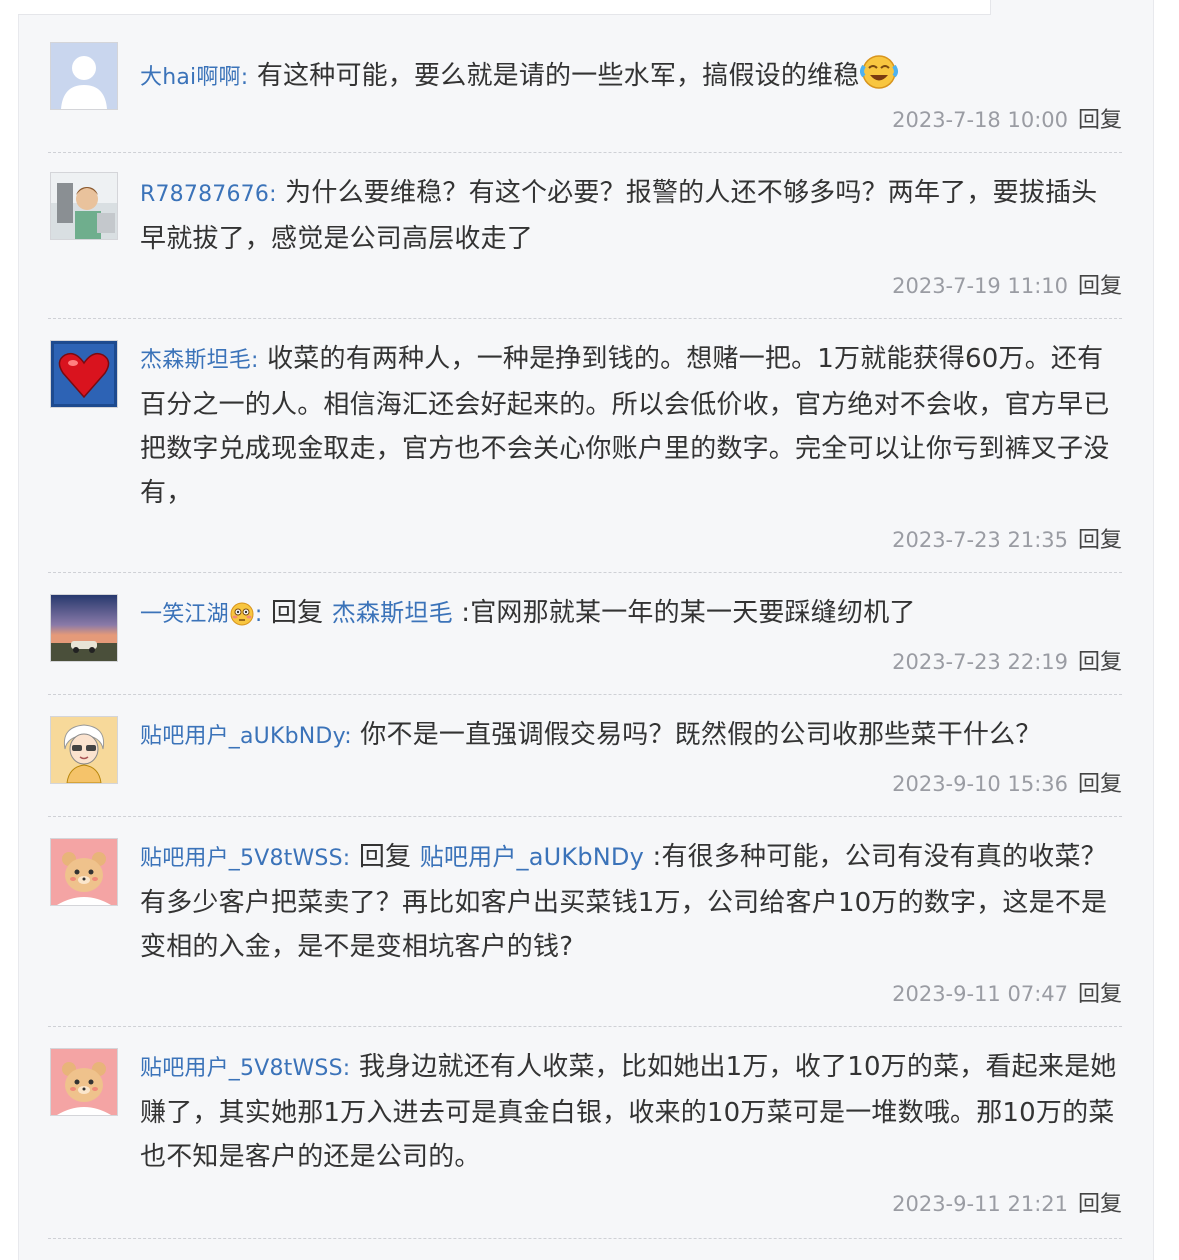 This screenshot has width=1179, height=1260. What do you see at coordinates (688, 613) in the screenshot?
I see `comment-text: :官网那就某一年的某一天要踩缝纫机了` at bounding box center [688, 613].